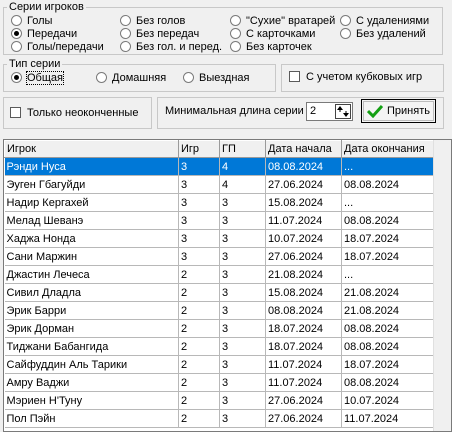 This screenshot has width=452, height=432. Describe the element at coordinates (91, 418) in the screenshot. I see `table-cell: Пол Пэйн` at that location.